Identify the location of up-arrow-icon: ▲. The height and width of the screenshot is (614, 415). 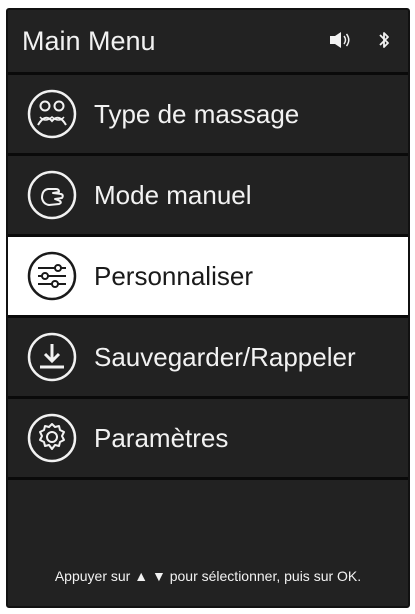
(141, 576).